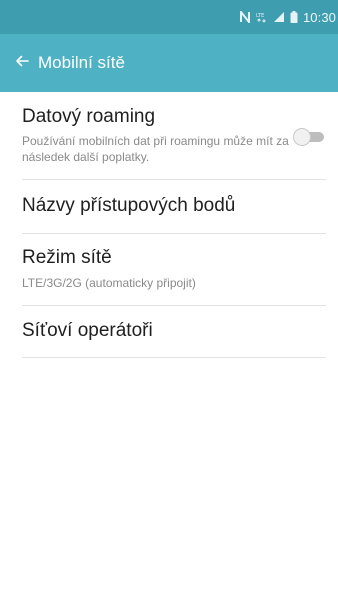 This screenshot has height=610, width=338. I want to click on lte-icon: LTE, so click(262, 17).